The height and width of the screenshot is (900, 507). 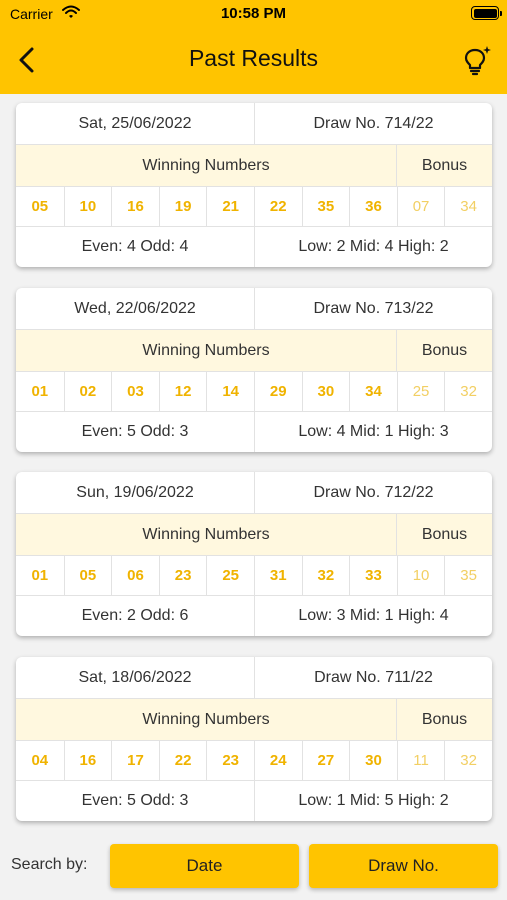 I want to click on numbers-row: 04 16 17 22 23 24 27 30 11 32, so click(x=254, y=761).